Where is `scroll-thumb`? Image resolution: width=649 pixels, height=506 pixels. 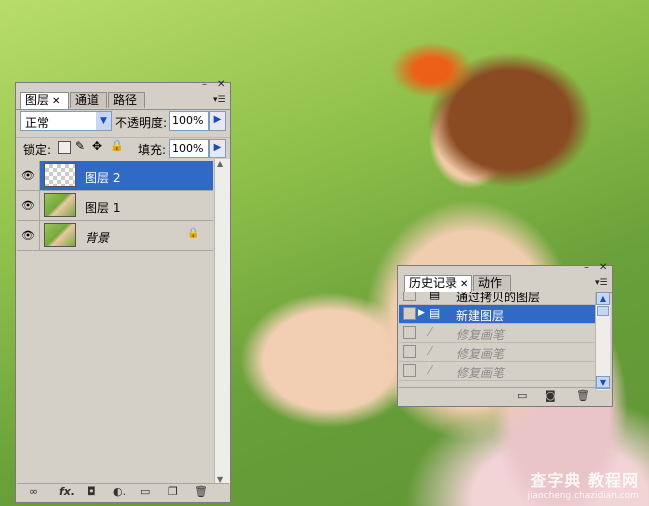
scroll-thumb is located at coordinates (603, 311).